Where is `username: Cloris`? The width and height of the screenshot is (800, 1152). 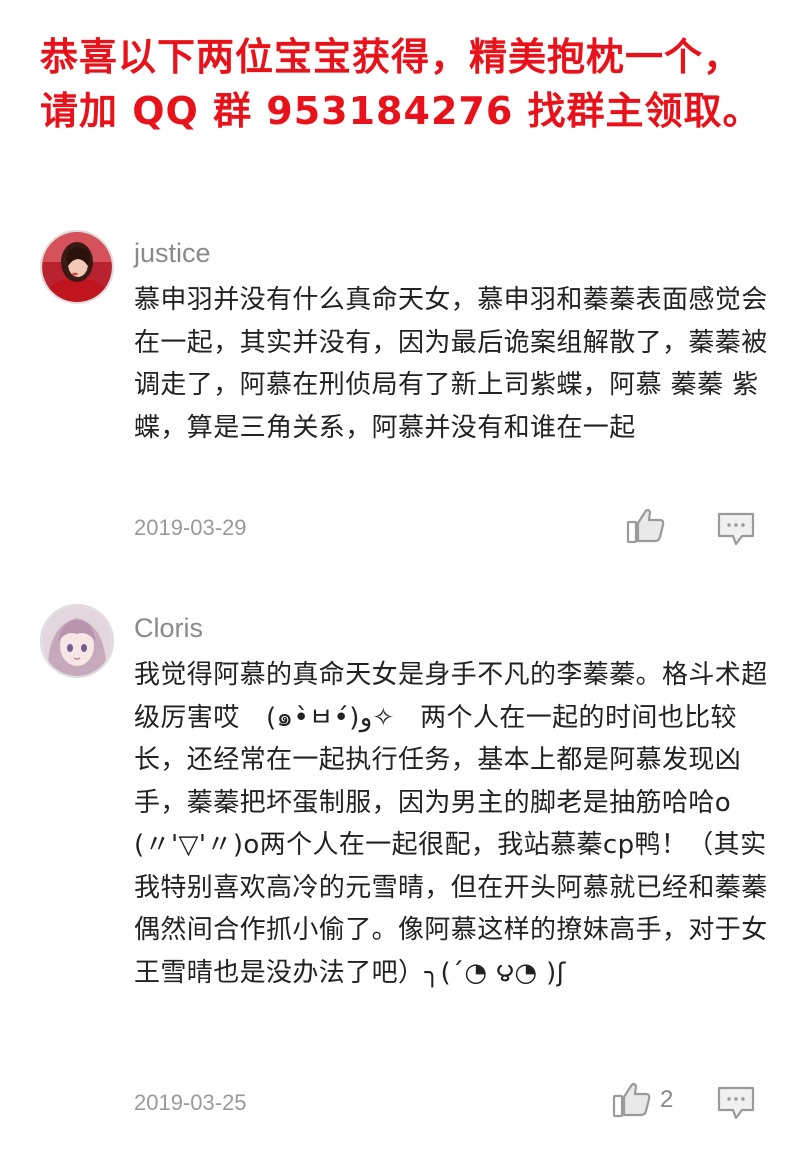
username: Cloris is located at coordinates (168, 628).